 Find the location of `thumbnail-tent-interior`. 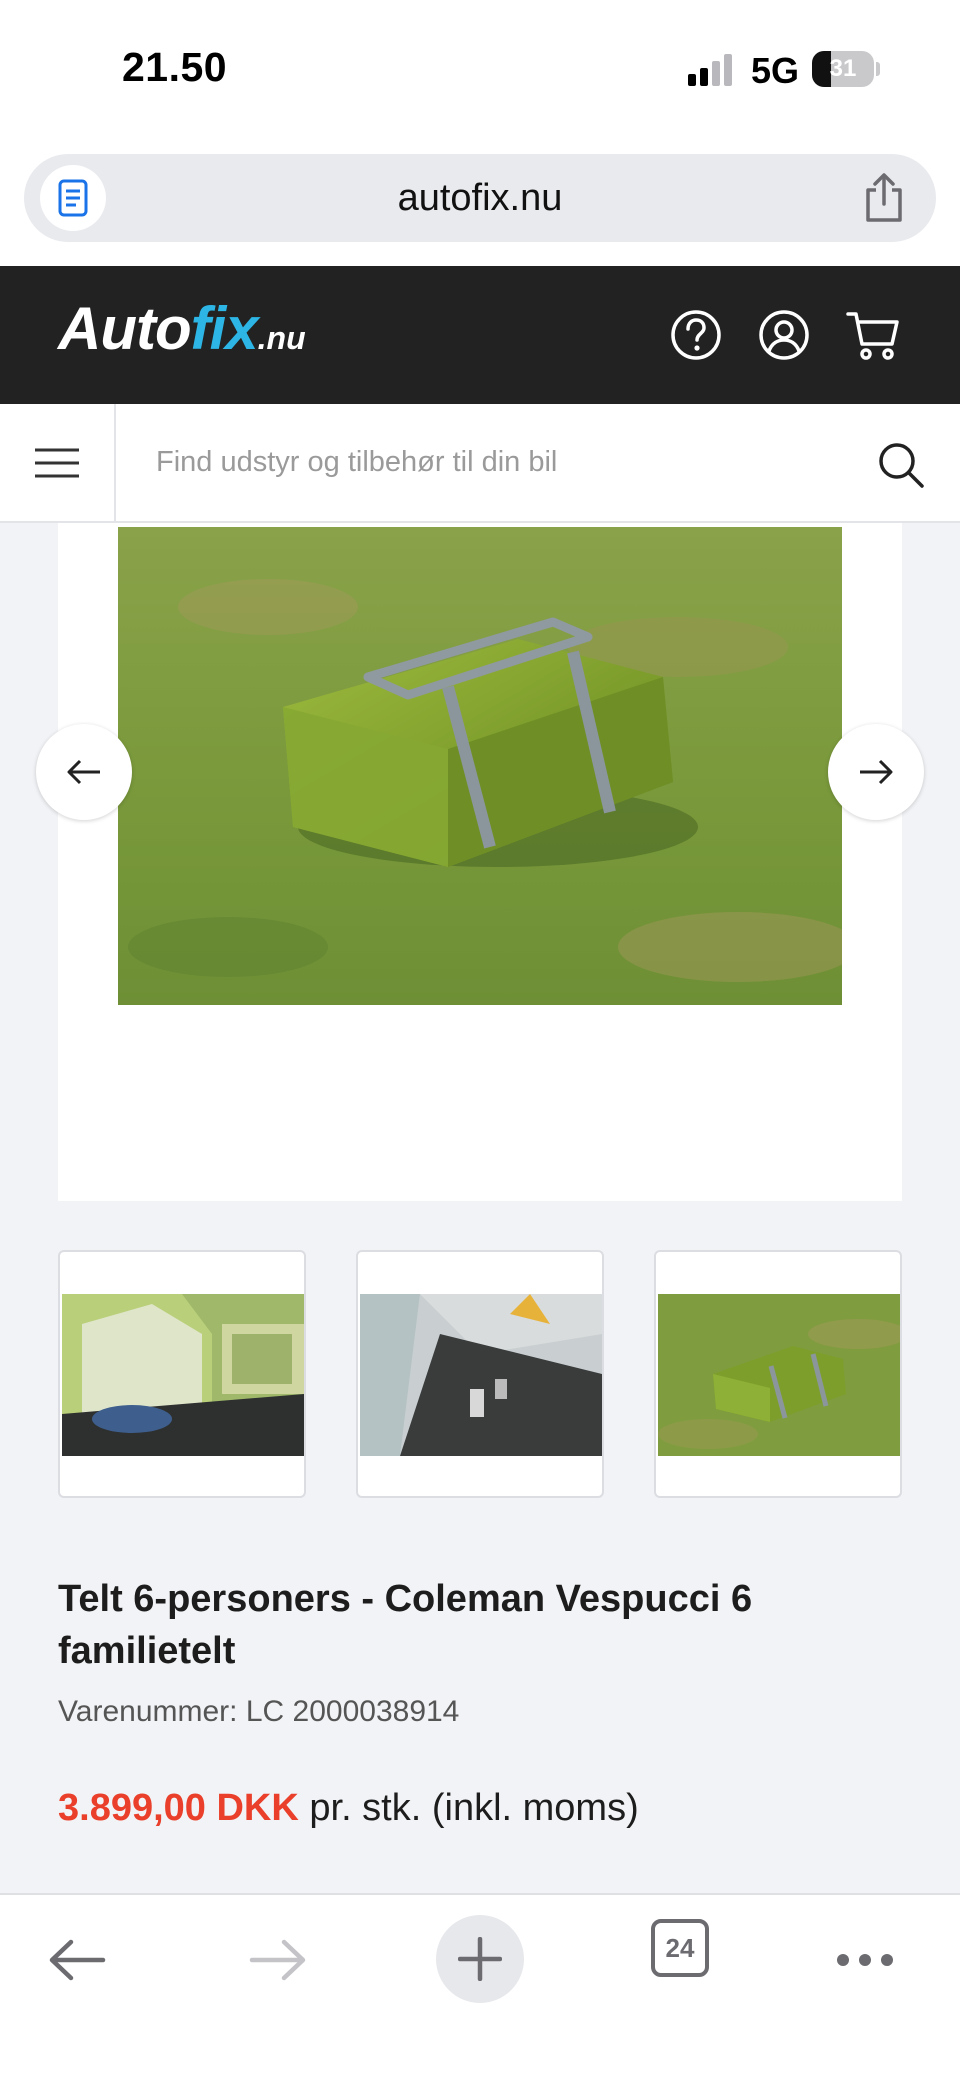

thumbnail-tent-interior is located at coordinates (182, 1374).